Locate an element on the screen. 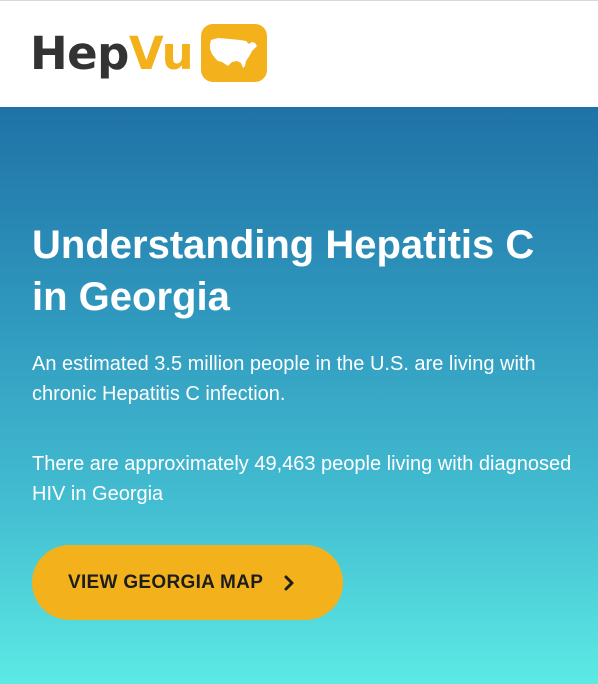 This screenshot has width=598, height=684. view-georgia-map-button: VIEW GEORGIA MAP is located at coordinates (187, 582).